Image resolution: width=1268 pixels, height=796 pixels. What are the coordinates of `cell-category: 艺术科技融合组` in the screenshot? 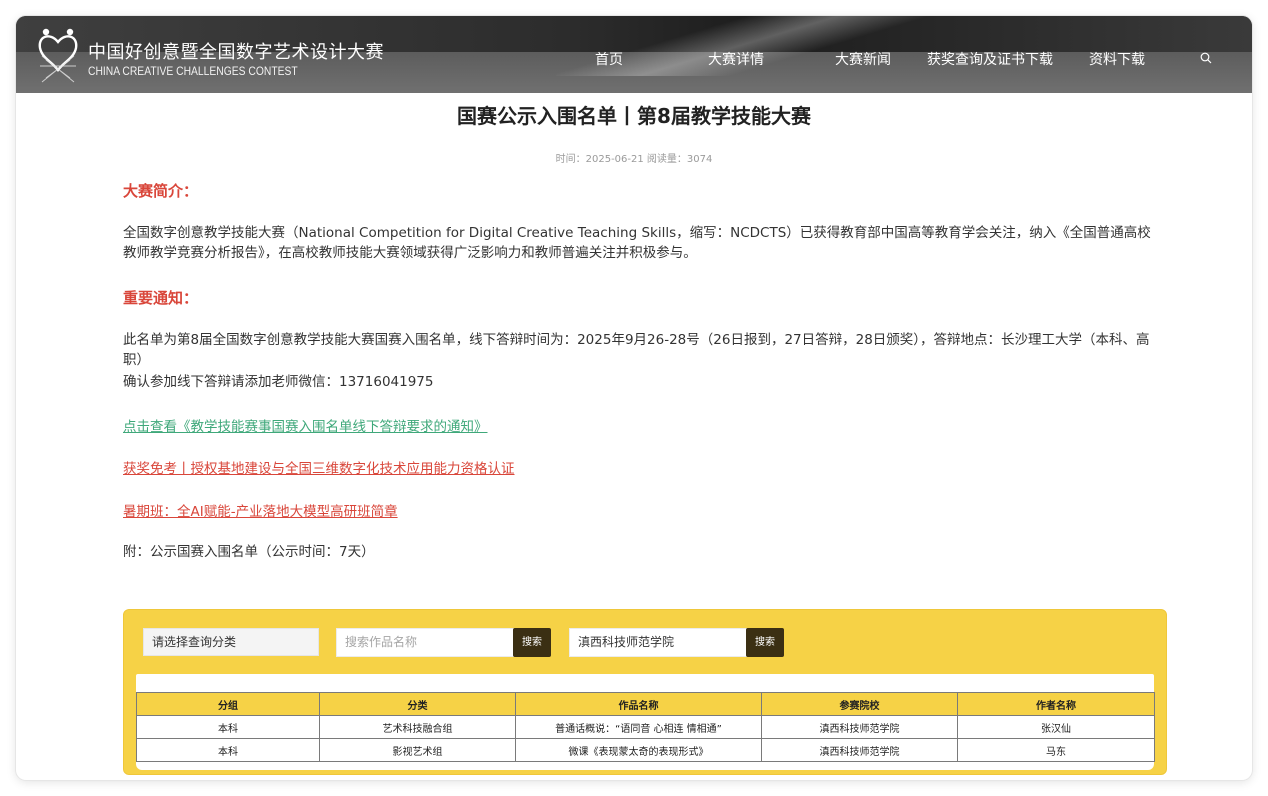 It's located at (417, 727).